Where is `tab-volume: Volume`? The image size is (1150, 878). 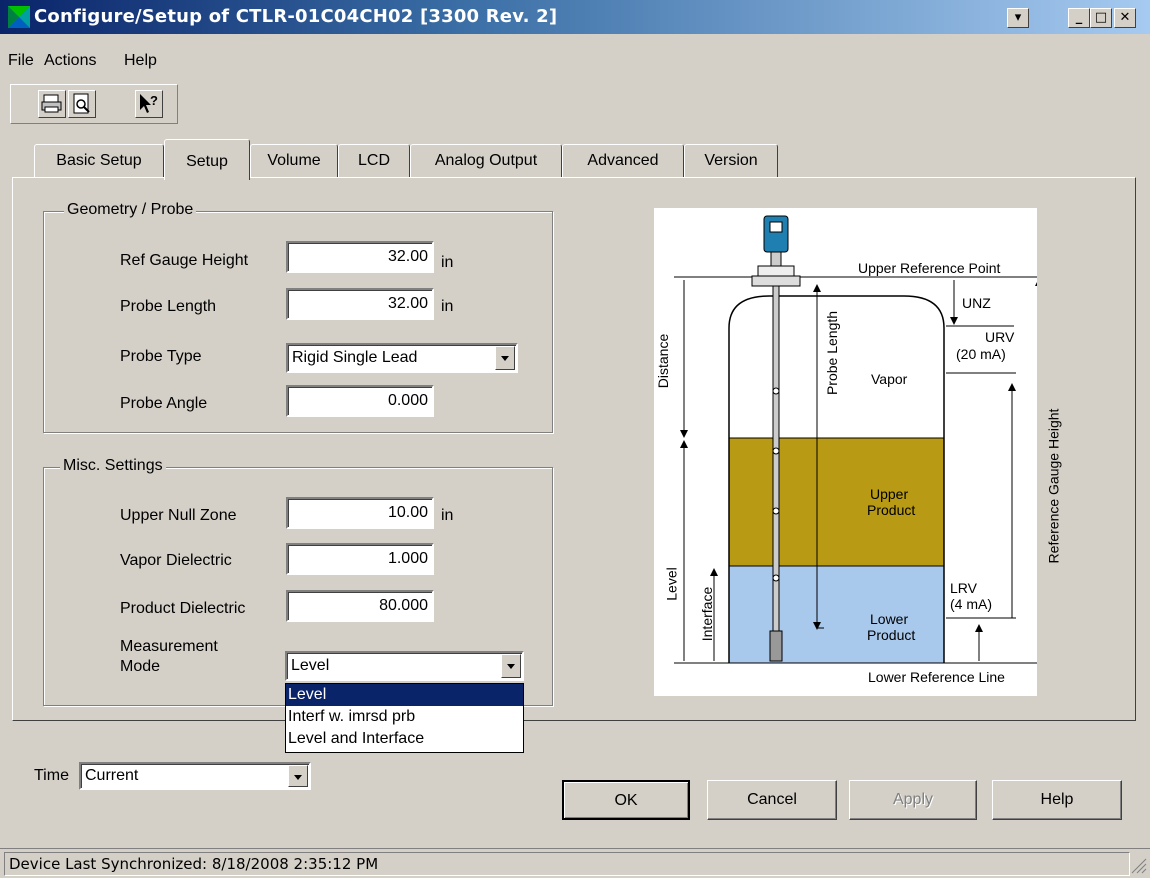 tab-volume: Volume is located at coordinates (294, 161).